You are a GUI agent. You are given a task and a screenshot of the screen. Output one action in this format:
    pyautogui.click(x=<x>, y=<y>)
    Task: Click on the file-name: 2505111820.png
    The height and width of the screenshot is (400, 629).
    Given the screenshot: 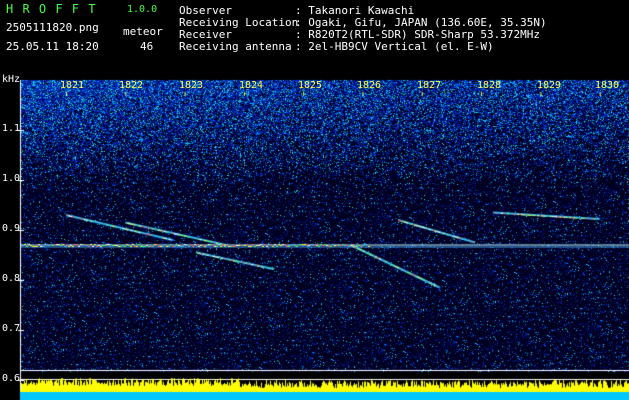 What is the action you would take?
    pyautogui.click(x=52, y=27)
    